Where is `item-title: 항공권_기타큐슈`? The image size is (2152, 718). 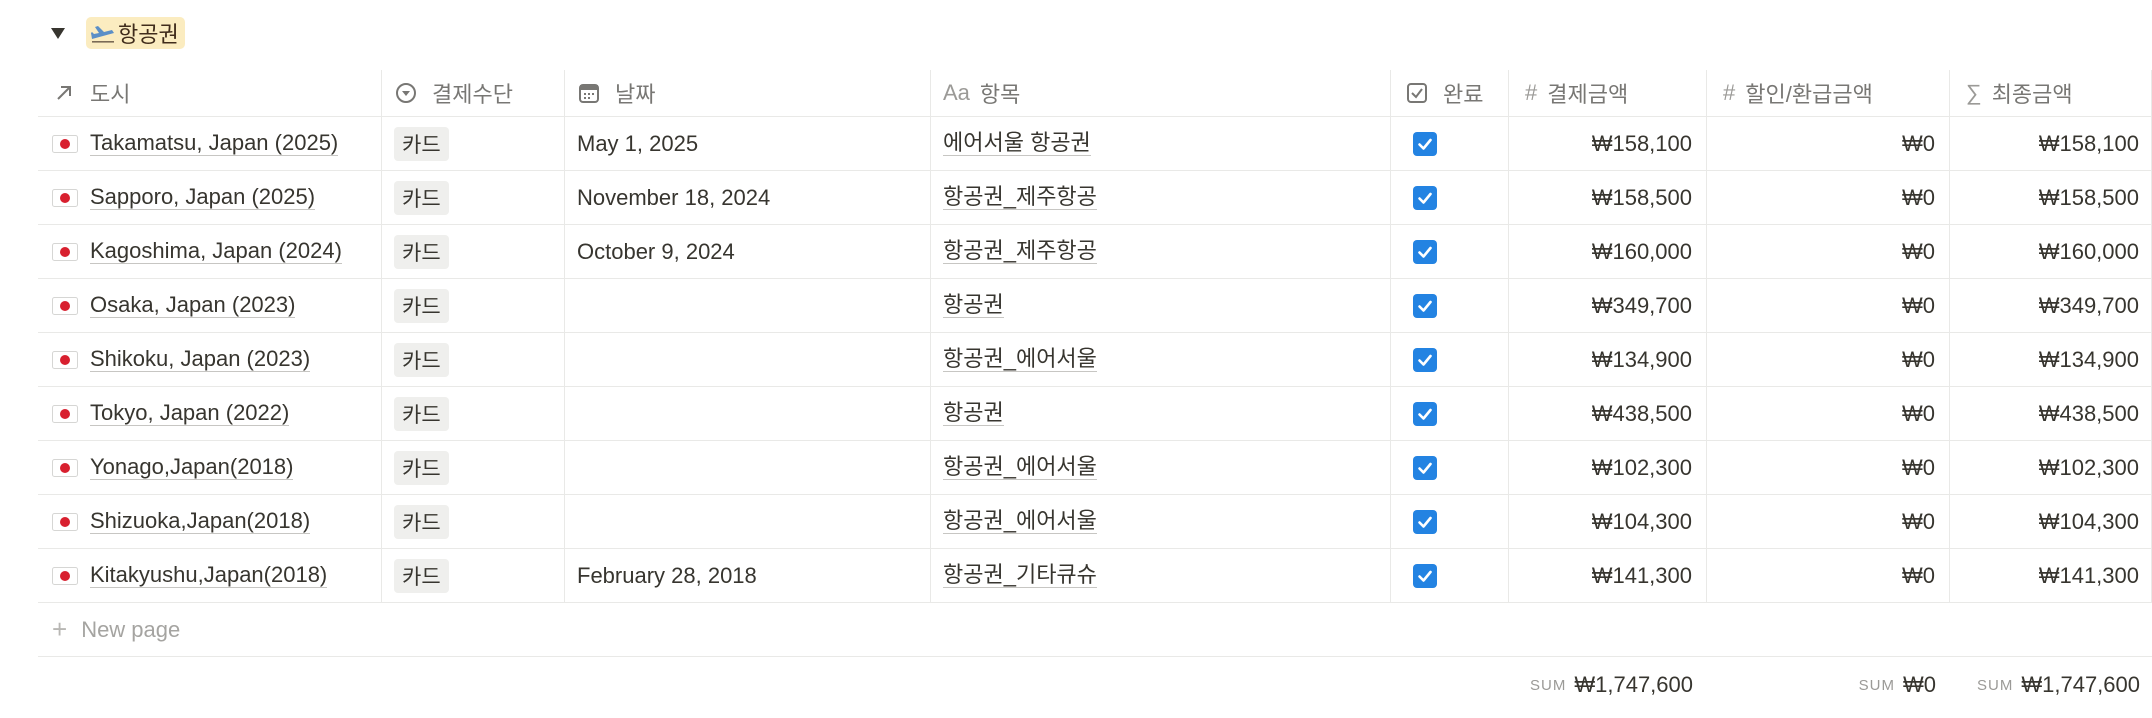 item-title: 항공권_기타큐슈 is located at coordinates (1020, 575).